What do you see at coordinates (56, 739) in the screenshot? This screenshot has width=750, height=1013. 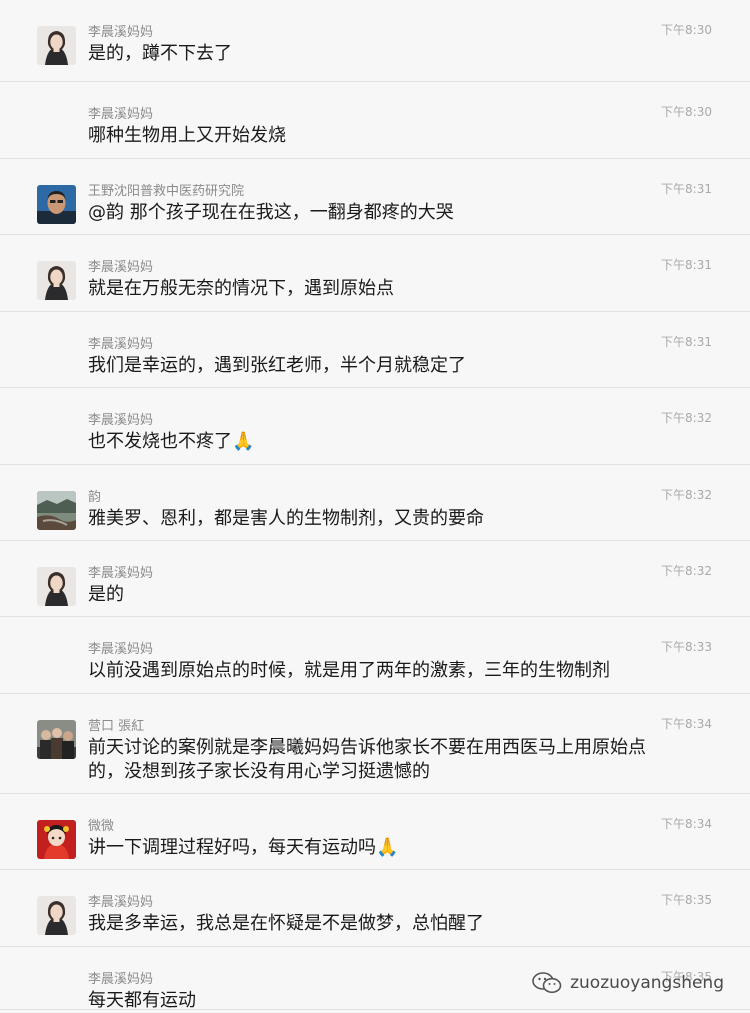 I see `group-avatar` at bounding box center [56, 739].